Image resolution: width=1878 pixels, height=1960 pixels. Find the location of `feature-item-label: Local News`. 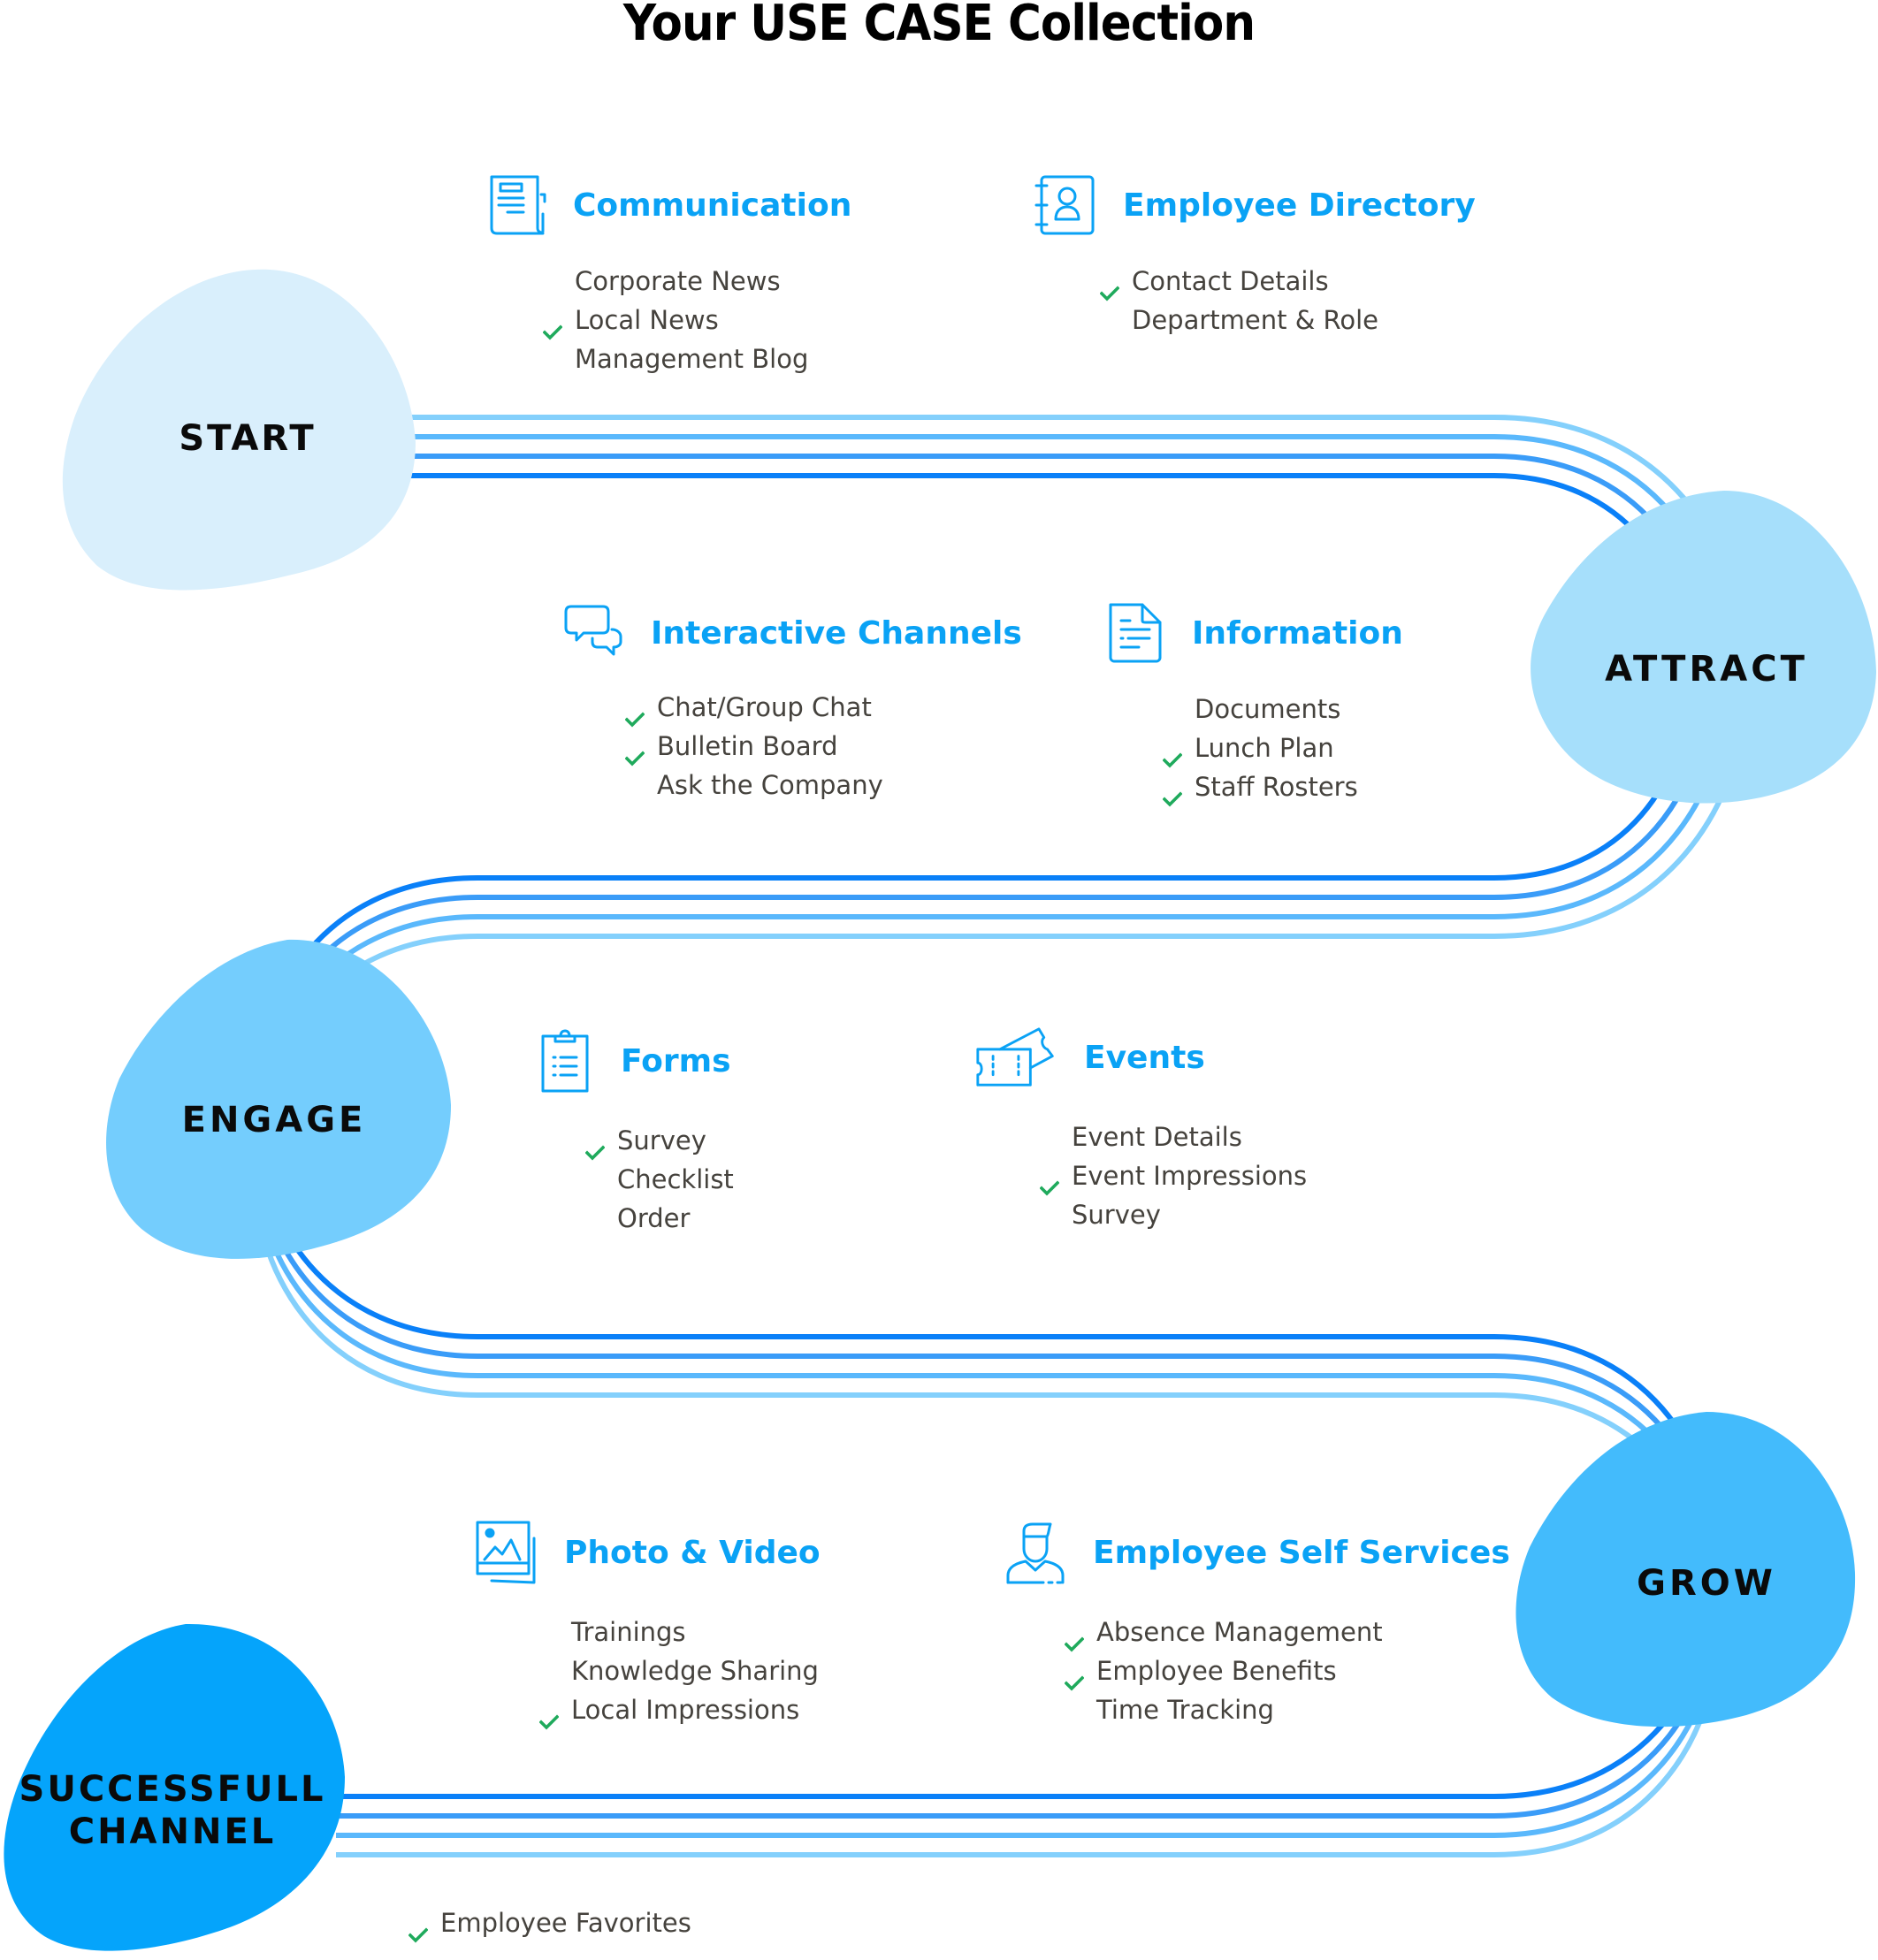

feature-item-label: Local News is located at coordinates (647, 320).